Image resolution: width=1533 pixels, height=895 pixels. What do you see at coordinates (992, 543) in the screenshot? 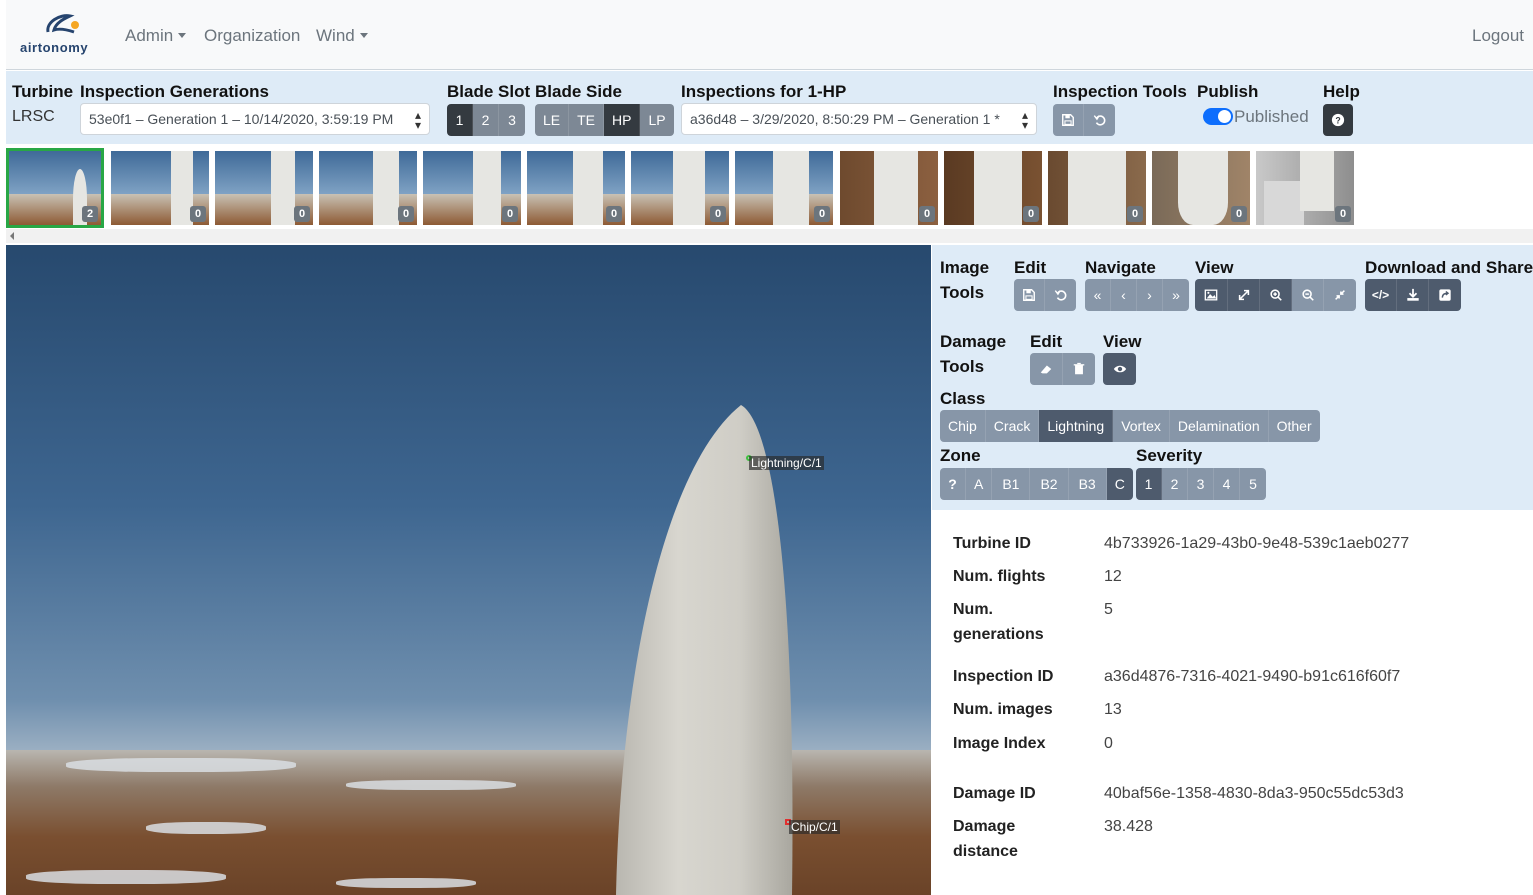
I see `turbine-id-label: Turbine ID` at bounding box center [992, 543].